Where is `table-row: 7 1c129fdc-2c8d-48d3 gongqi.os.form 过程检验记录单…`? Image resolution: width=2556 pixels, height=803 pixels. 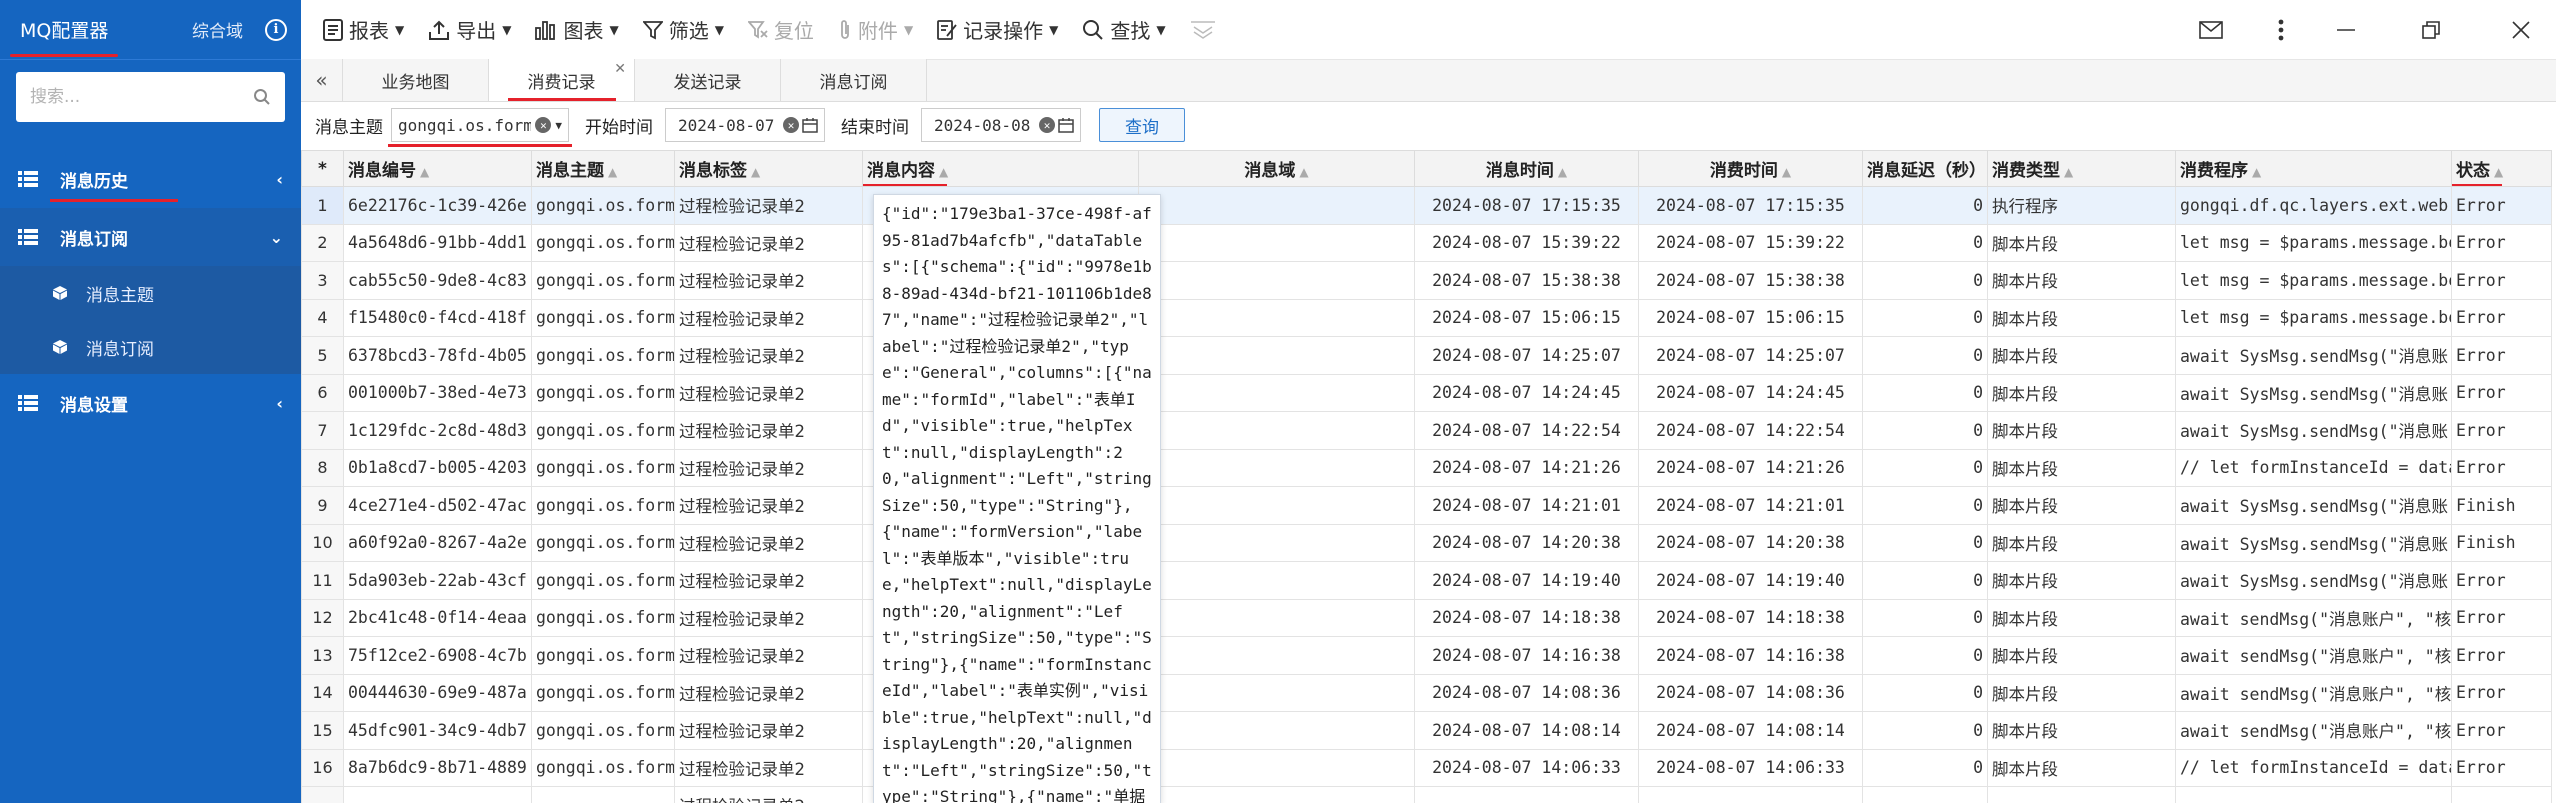
table-row: 7 1c129fdc-2c8d-48d3 gongqi.os.form 过程检验记录单… is located at coordinates (1426, 430).